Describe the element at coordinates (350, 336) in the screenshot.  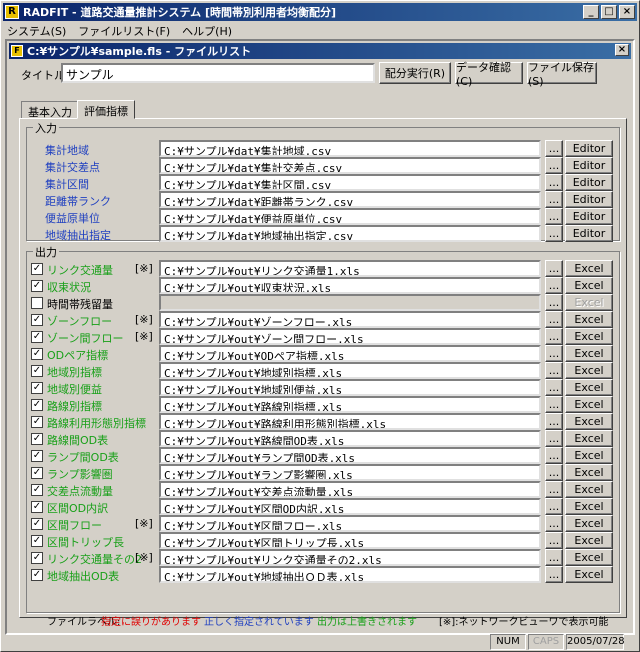
I see `output-path-field: C:¥サンプル¥out¥ゾーン間フロー.xls` at that location.